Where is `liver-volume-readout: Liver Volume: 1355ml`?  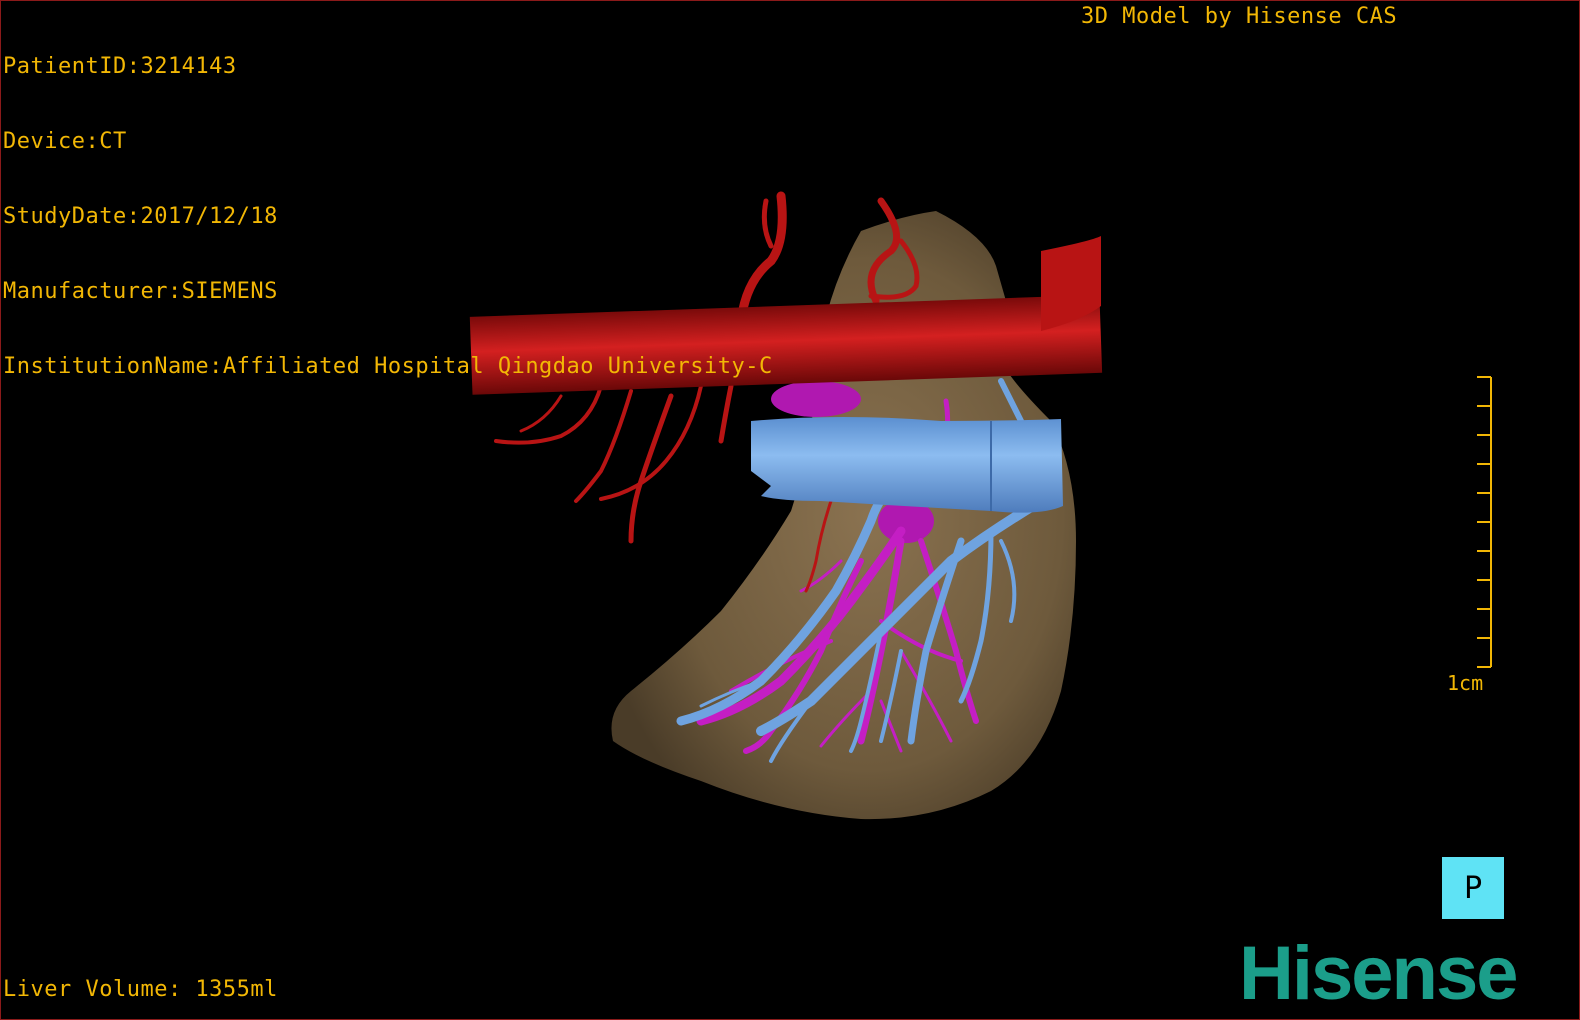 liver-volume-readout: Liver Volume: 1355ml is located at coordinates (140, 989).